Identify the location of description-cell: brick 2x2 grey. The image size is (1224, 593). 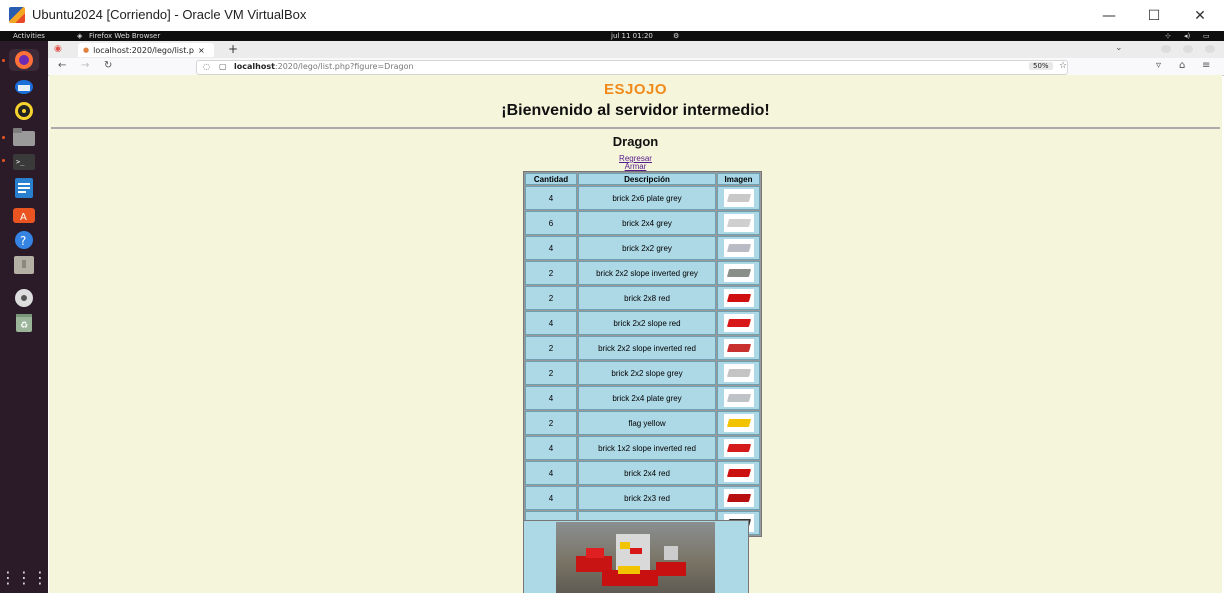
(647, 248).